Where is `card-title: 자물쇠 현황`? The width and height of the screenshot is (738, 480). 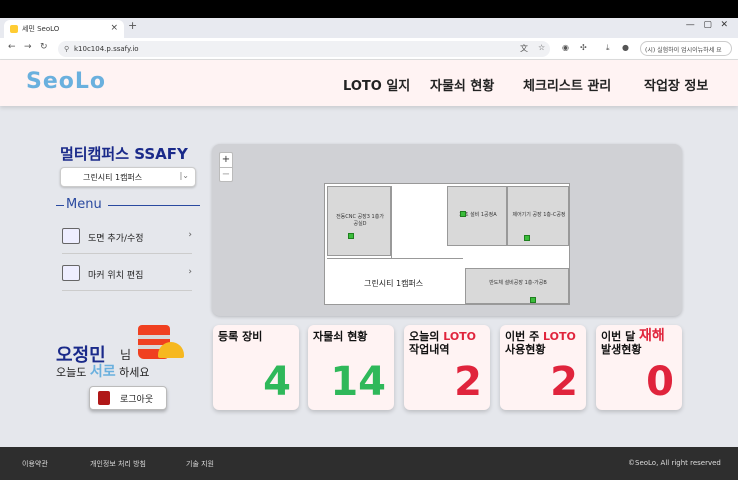
card-title: 자물쇠 현황 is located at coordinates (340, 336).